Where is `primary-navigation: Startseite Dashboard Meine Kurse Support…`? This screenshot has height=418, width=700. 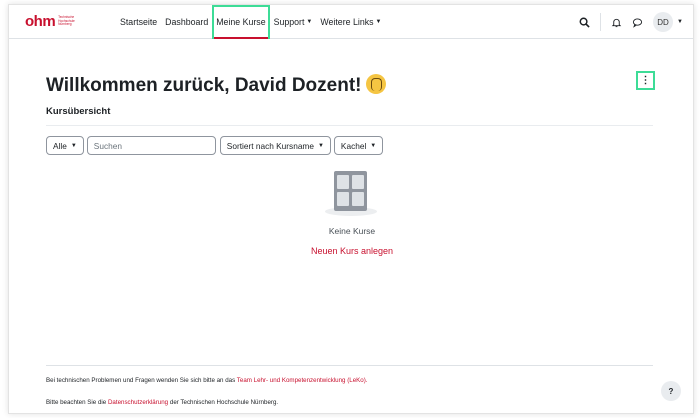
primary-navigation: Startseite Dashboard Meine Kurse Support… is located at coordinates (250, 22).